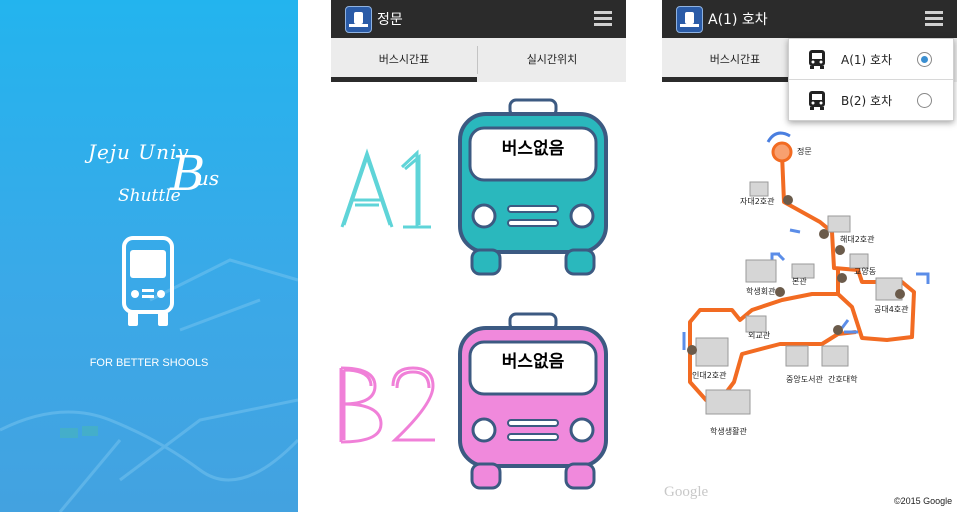 The width and height of the screenshot is (957, 512). What do you see at coordinates (924, 100) in the screenshot?
I see `radio-unselected` at bounding box center [924, 100].